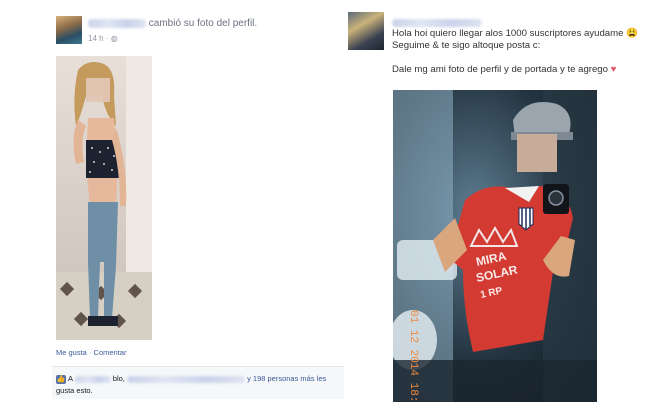 Image resolution: width=663 pixels, height=408 pixels. I want to click on raised-arm, so click(79, 142).